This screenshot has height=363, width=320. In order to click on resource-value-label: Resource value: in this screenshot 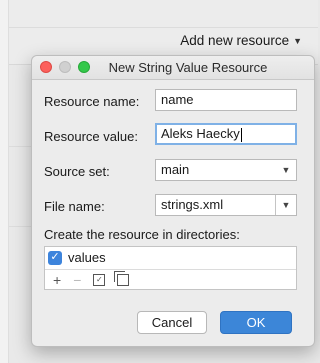, I will do `click(91, 136)`.